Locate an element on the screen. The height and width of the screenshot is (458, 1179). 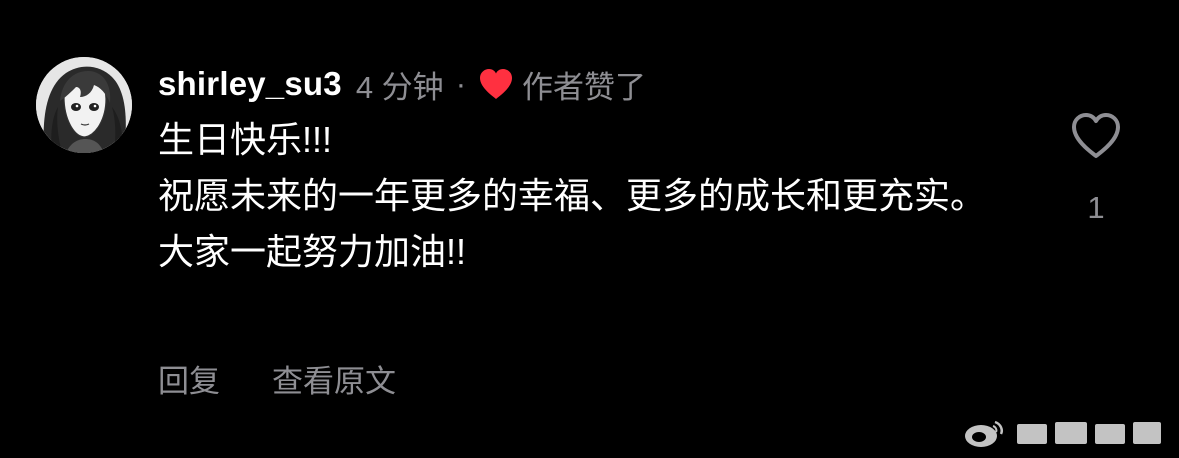
avatar-image is located at coordinates (84, 105).